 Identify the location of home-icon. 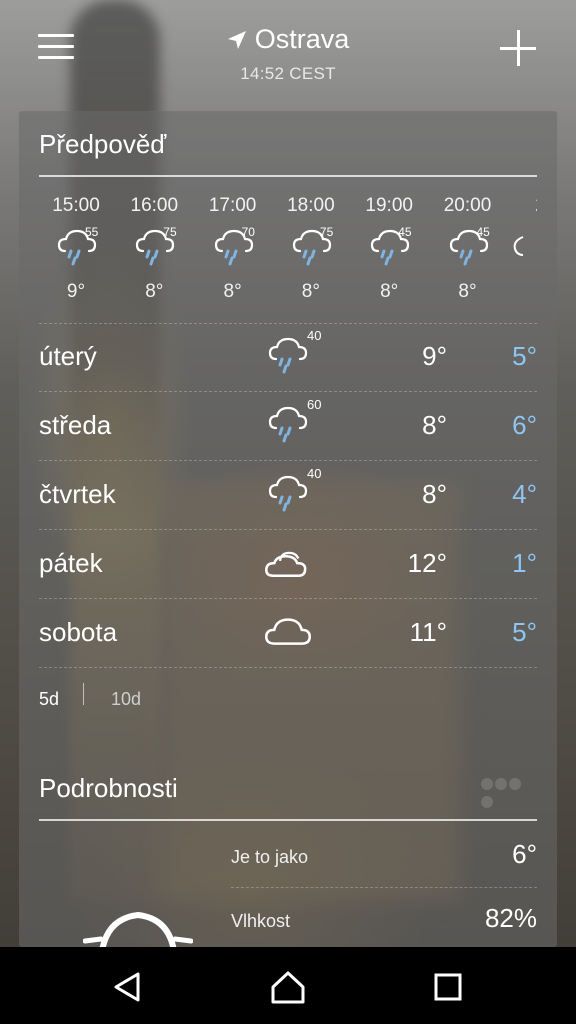
(288, 987).